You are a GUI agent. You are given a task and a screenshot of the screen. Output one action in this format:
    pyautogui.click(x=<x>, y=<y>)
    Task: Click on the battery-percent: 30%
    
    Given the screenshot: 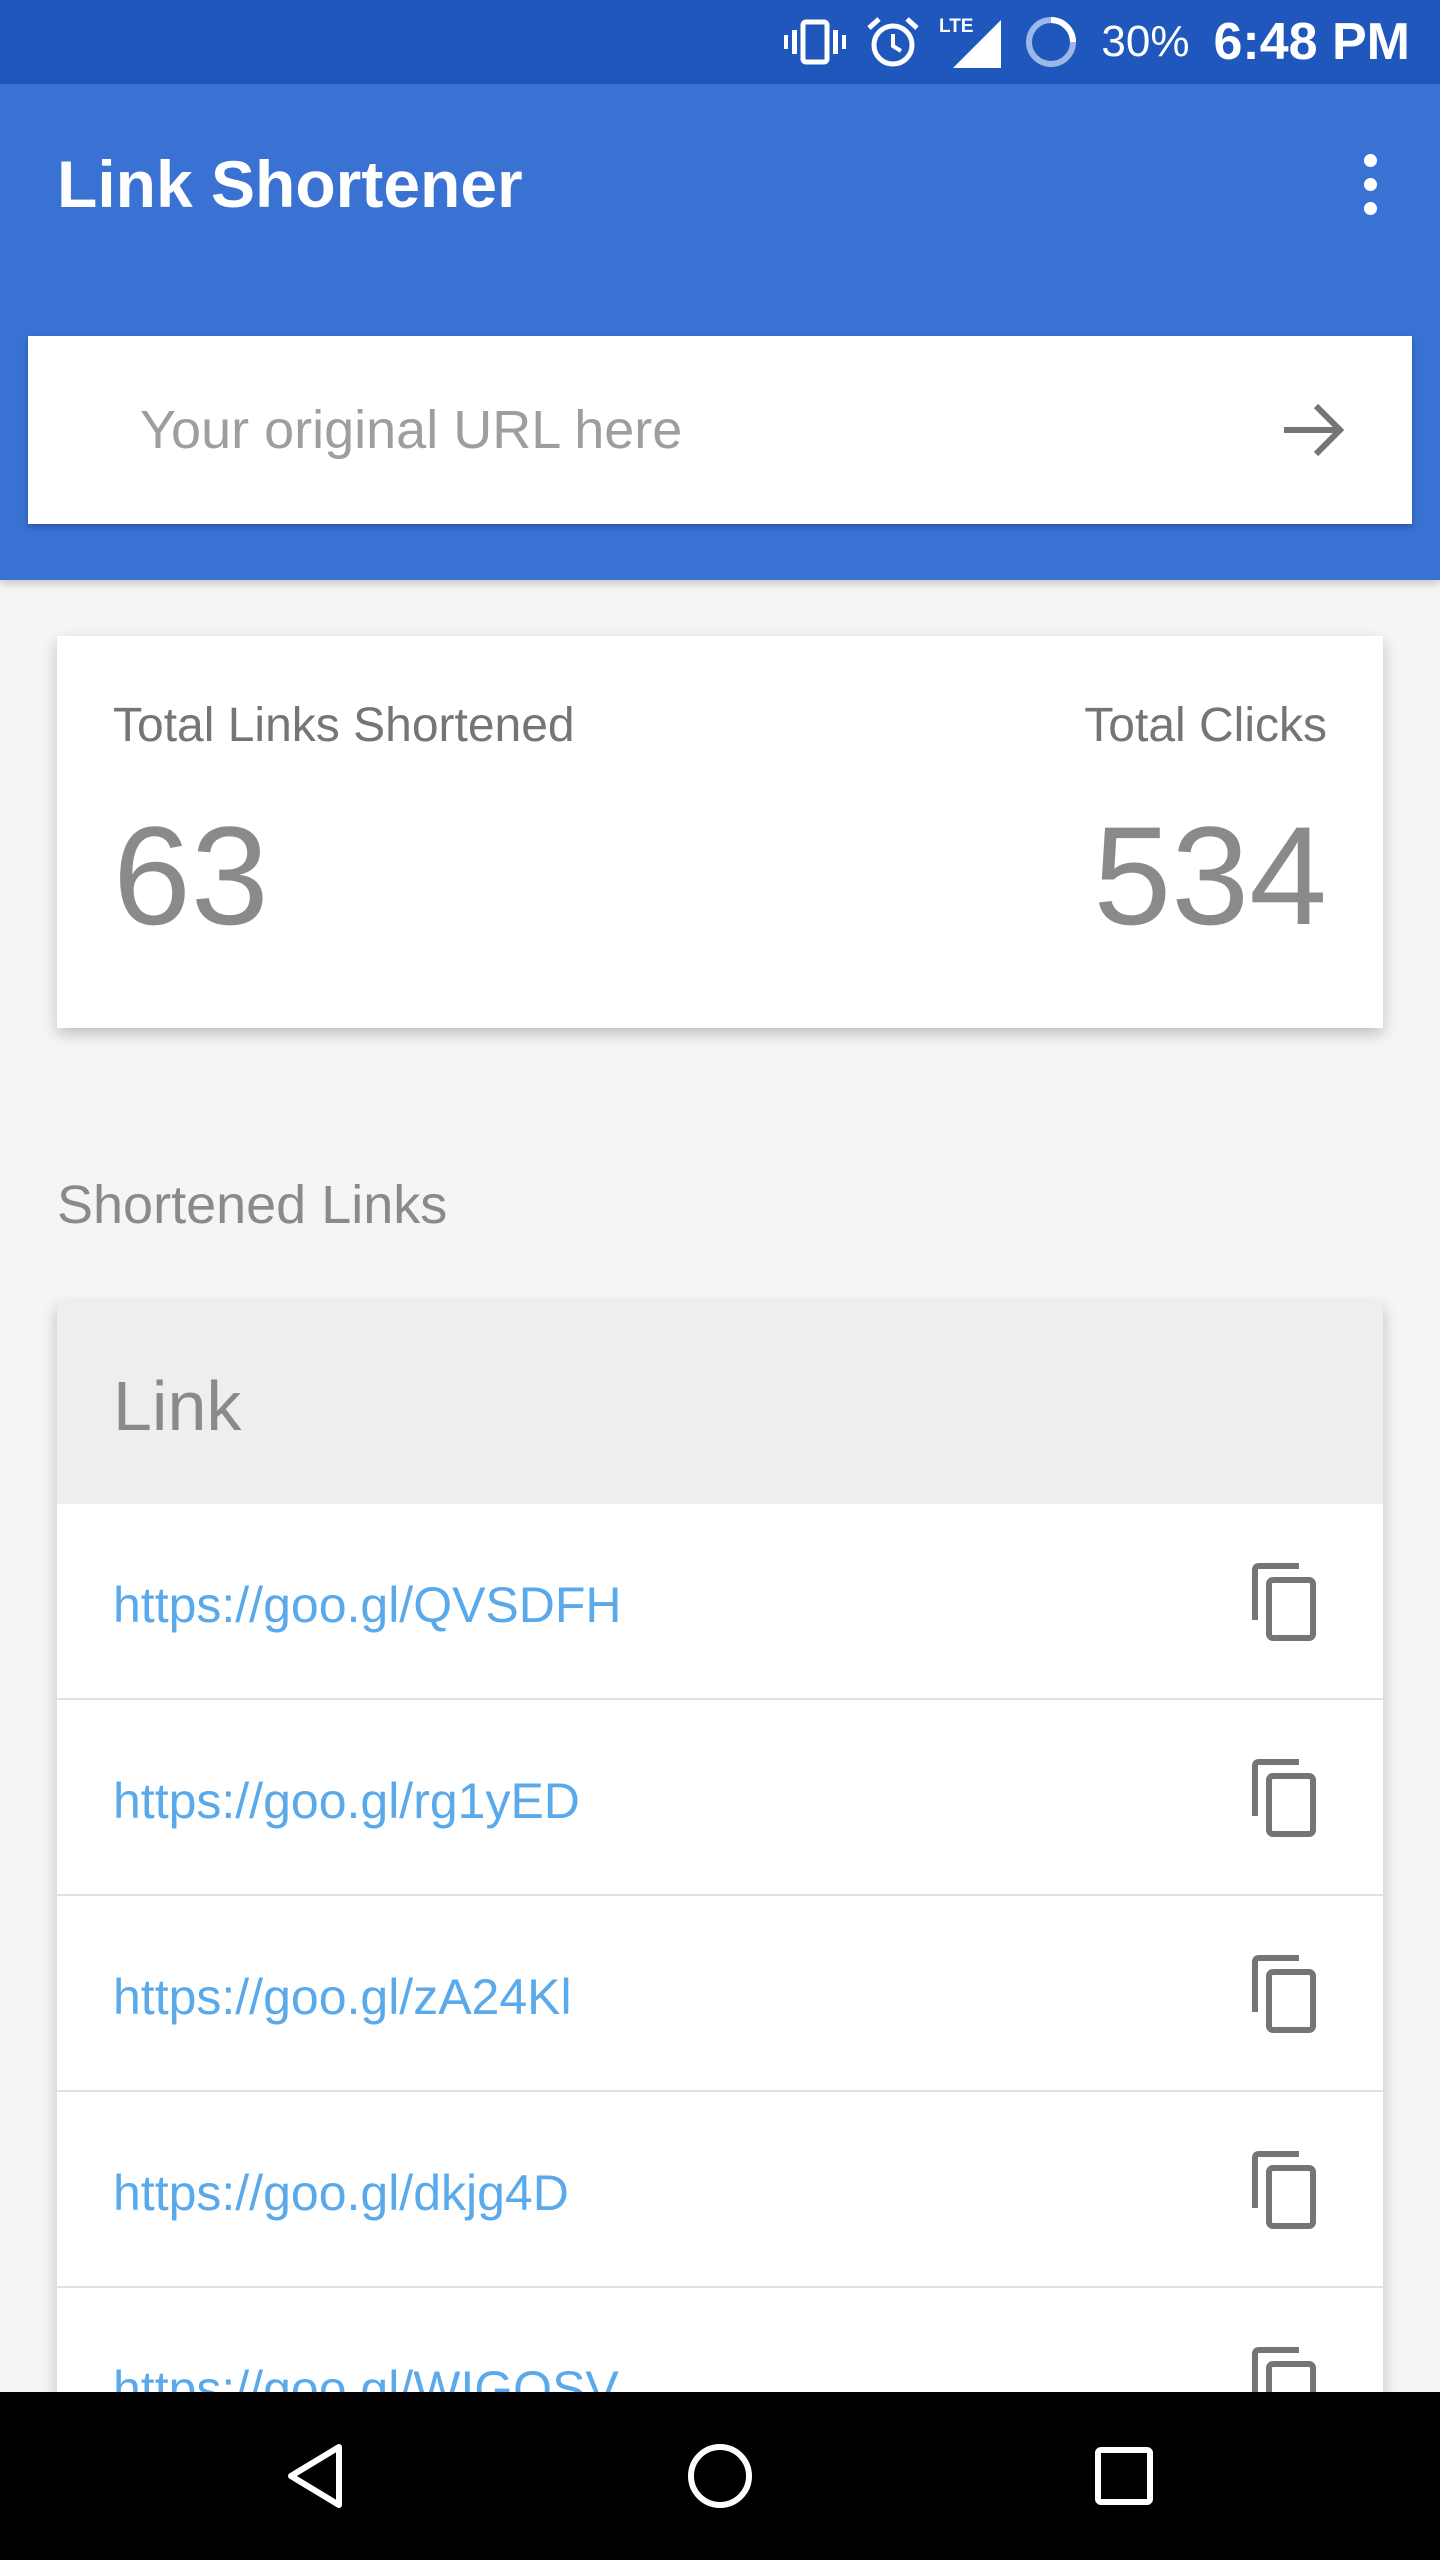 What is the action you would take?
    pyautogui.click(x=1145, y=41)
    